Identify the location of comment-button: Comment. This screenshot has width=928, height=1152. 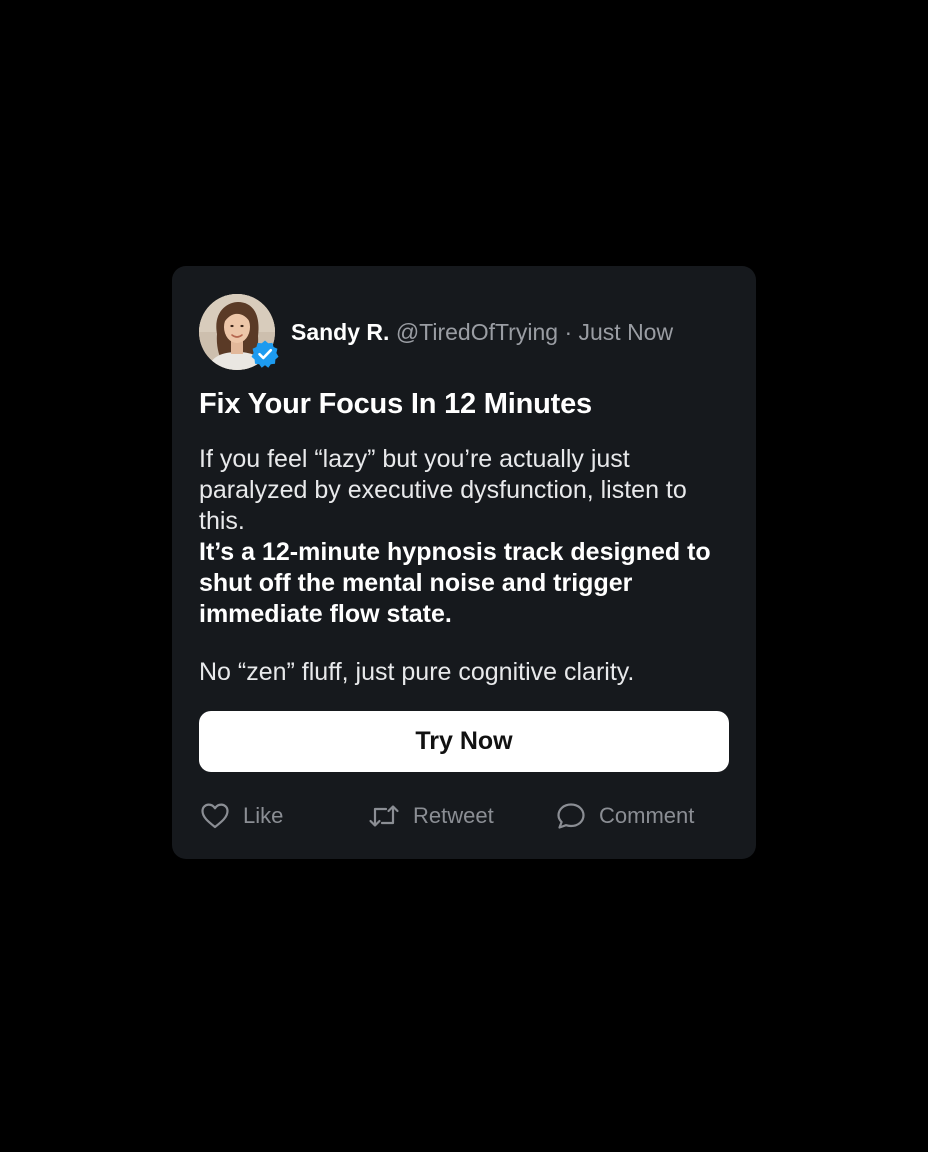
(624, 816).